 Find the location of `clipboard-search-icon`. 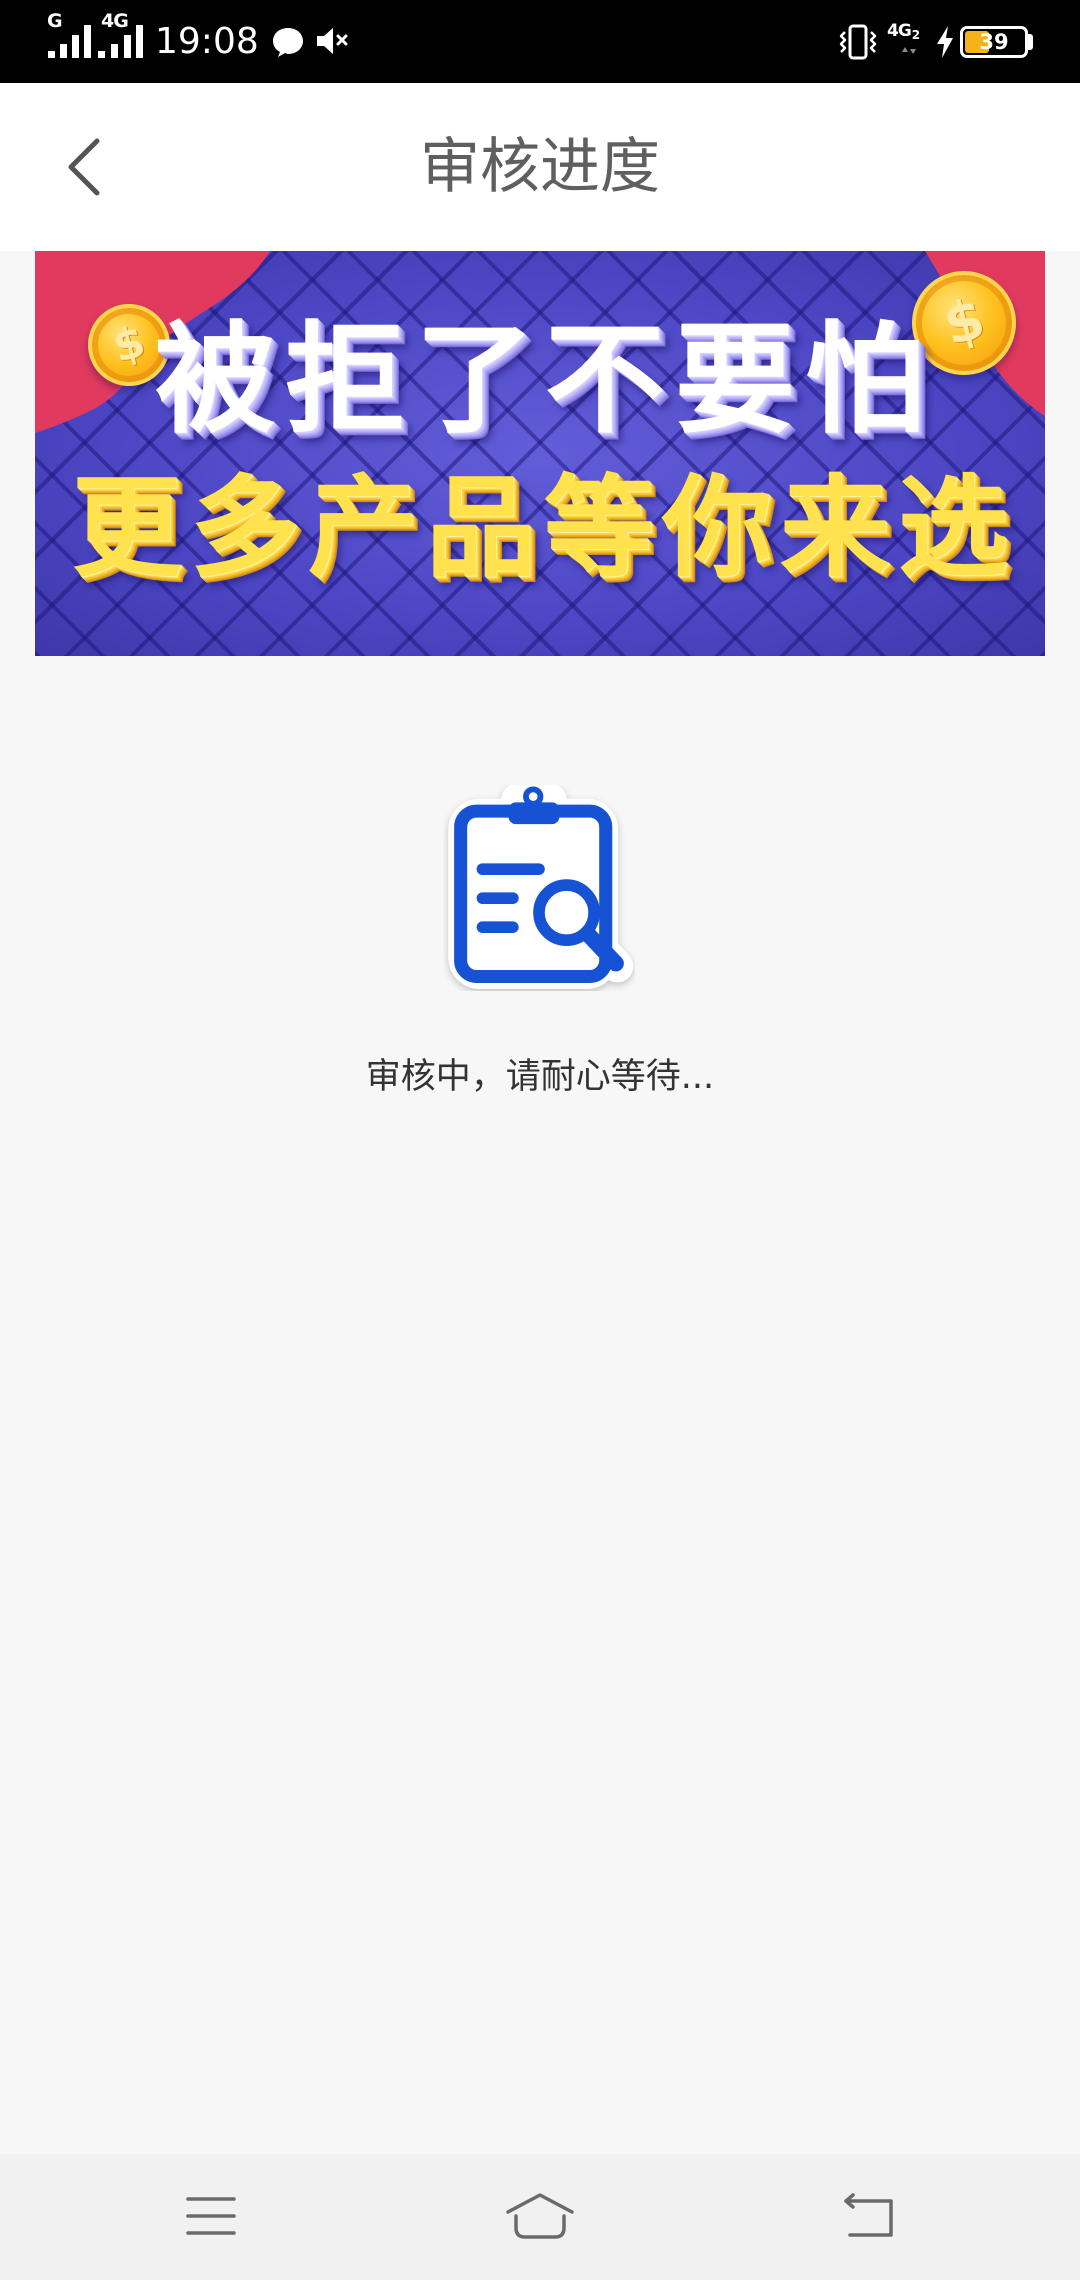

clipboard-search-icon is located at coordinates (539, 888).